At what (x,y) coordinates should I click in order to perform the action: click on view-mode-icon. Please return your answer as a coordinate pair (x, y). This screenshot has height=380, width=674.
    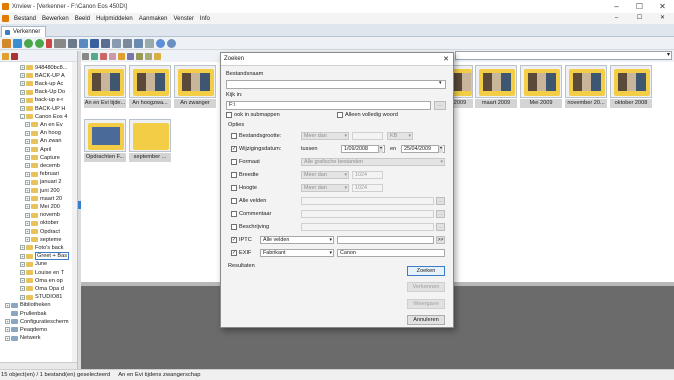
    Looking at the image, I should click on (60, 43).